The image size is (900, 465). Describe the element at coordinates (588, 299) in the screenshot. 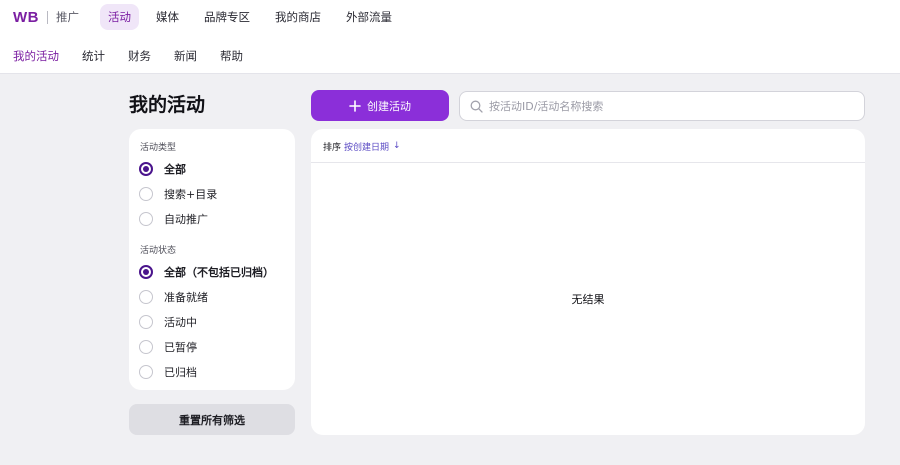

I see `empty-state-text: 无结果` at that location.